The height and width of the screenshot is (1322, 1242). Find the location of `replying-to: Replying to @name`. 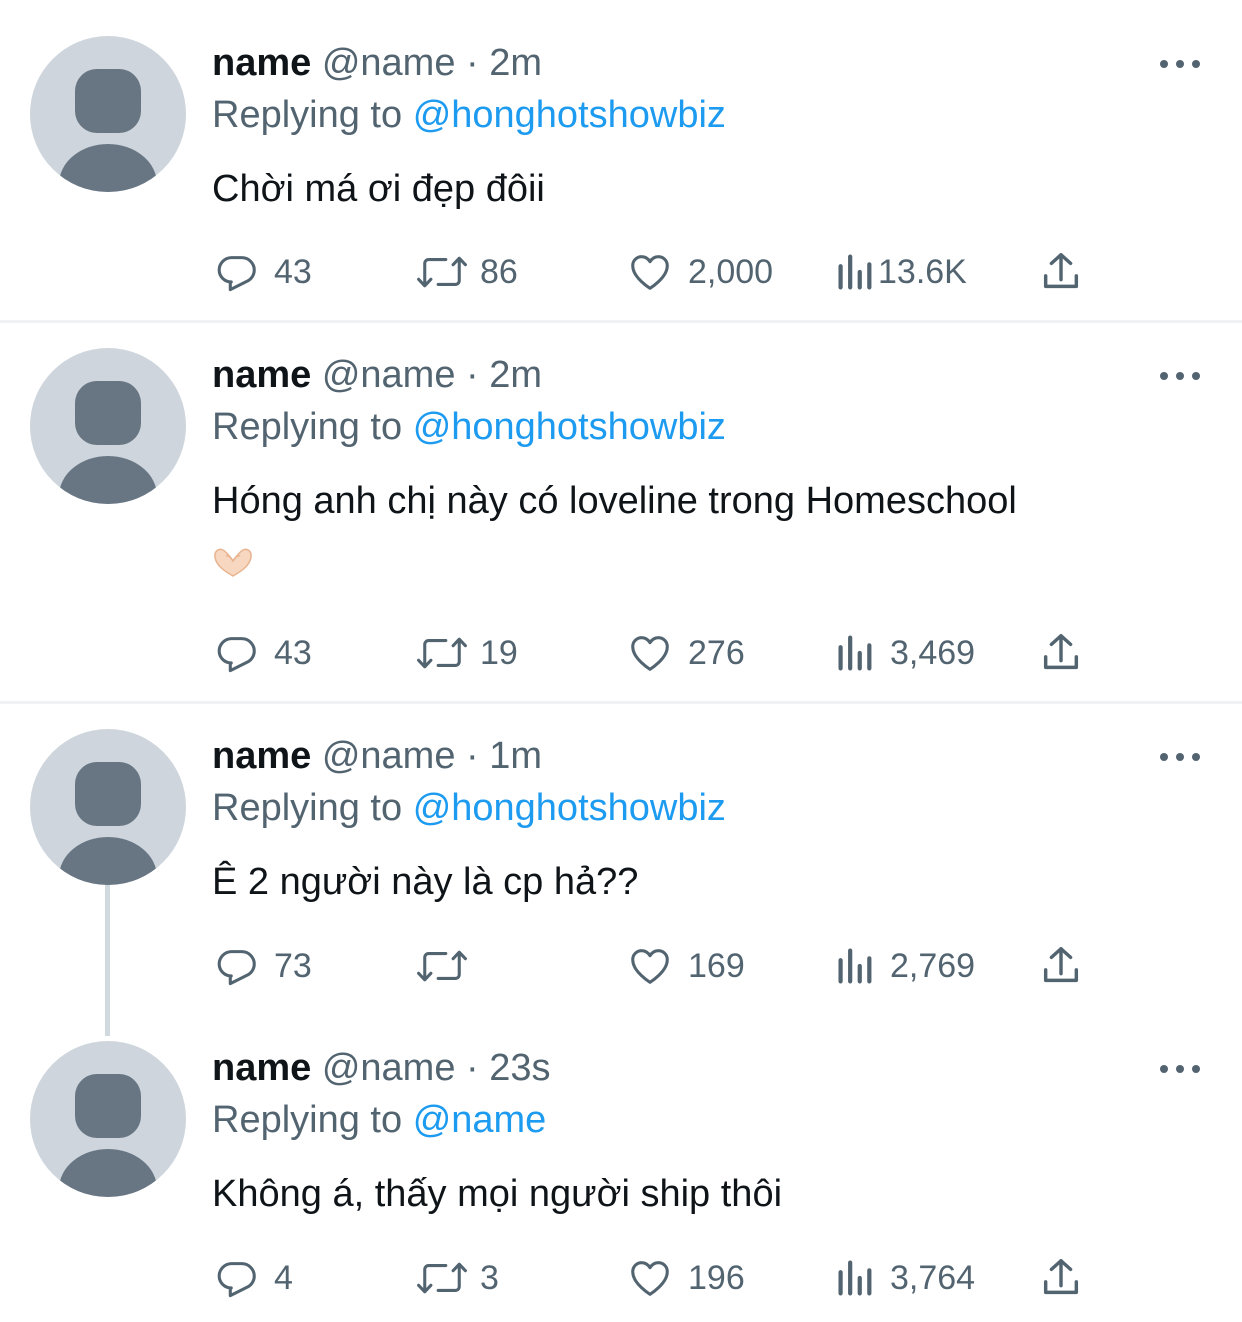

replying-to: Replying to @name is located at coordinates (379, 1120).